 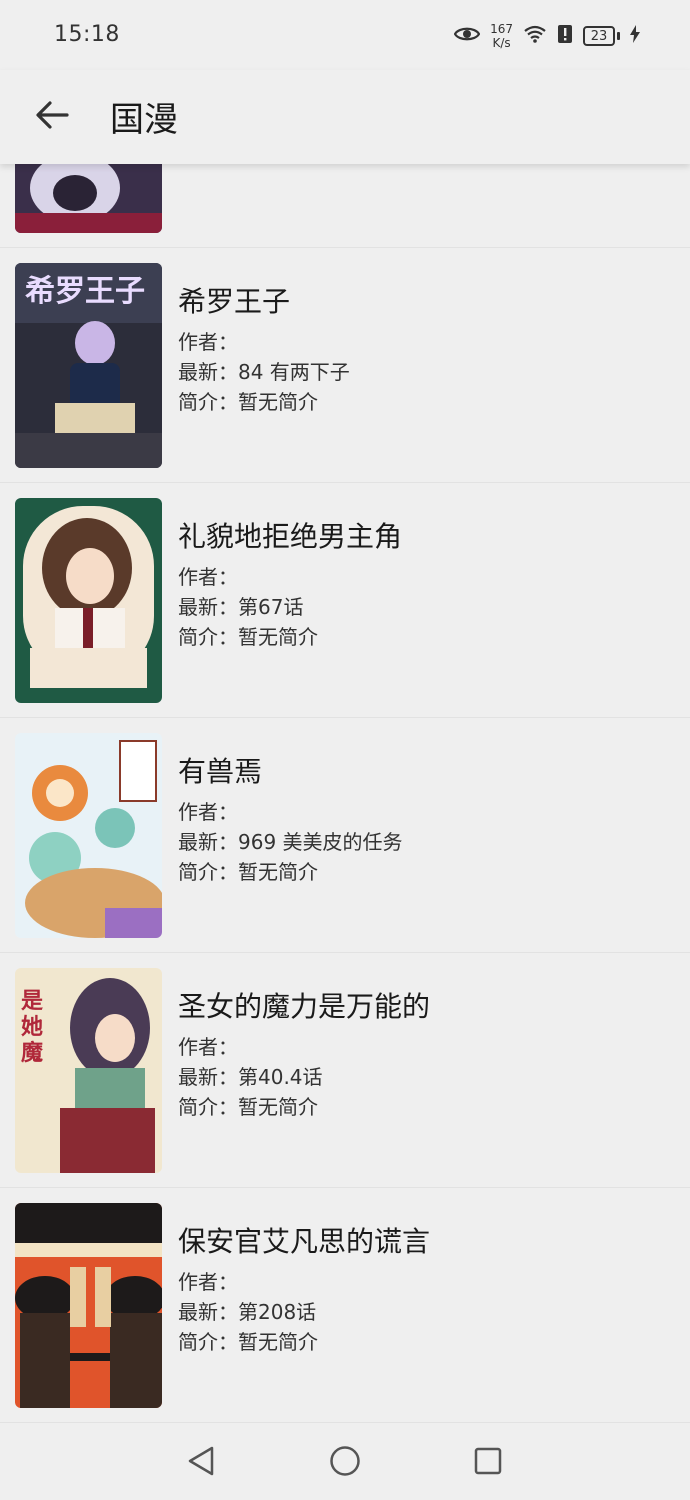 What do you see at coordinates (304, 1006) in the screenshot?
I see `comic-title: 圣女的魔力是万能的` at bounding box center [304, 1006].